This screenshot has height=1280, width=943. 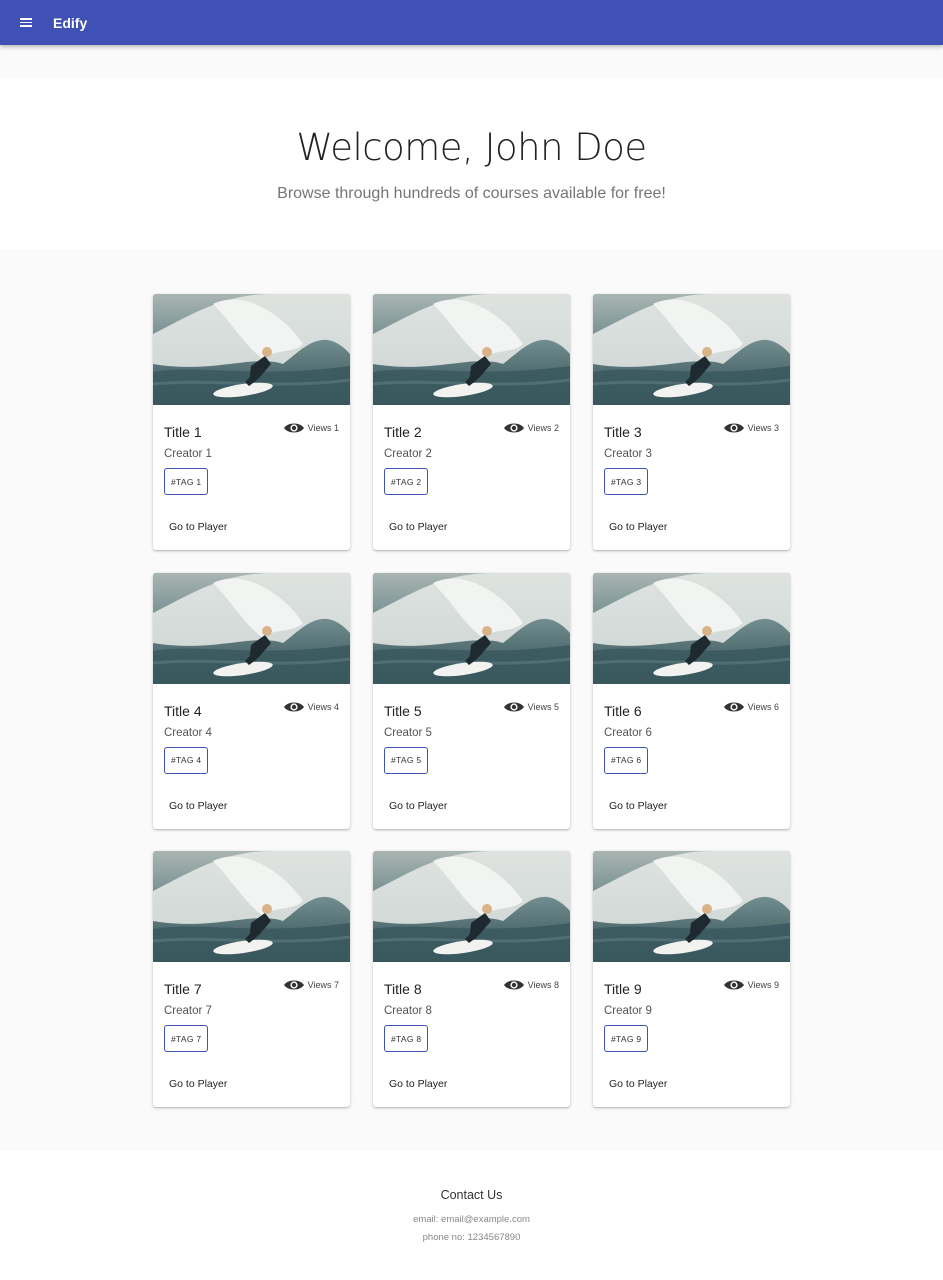 I want to click on contact-phone: phone no: 1234567890, so click(x=471, y=1237).